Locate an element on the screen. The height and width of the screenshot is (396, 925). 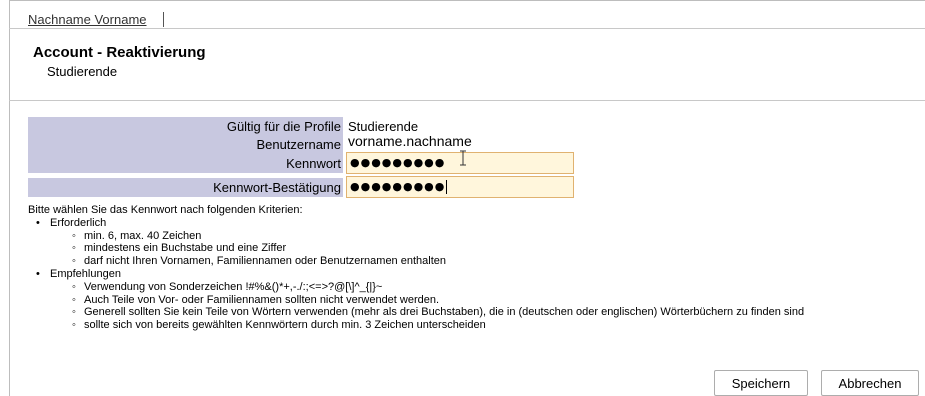
page-title: Account - Reaktivierung is located at coordinates (119, 52).